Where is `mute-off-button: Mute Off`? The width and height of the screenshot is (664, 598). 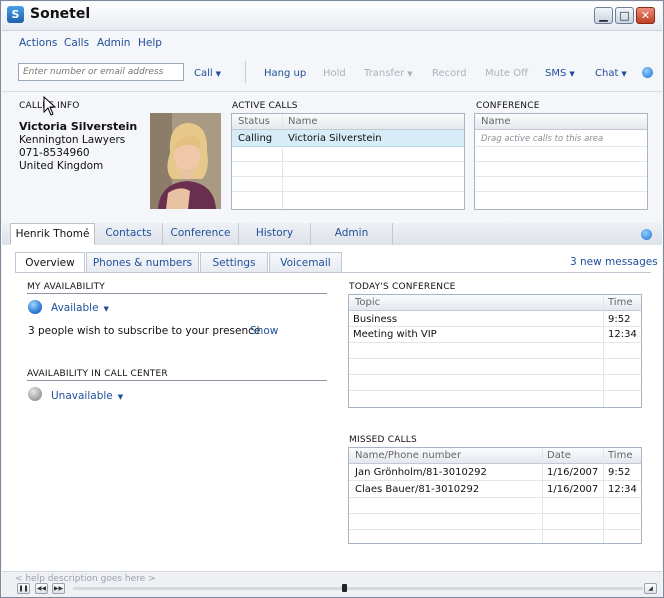 mute-off-button: Mute Off is located at coordinates (506, 73).